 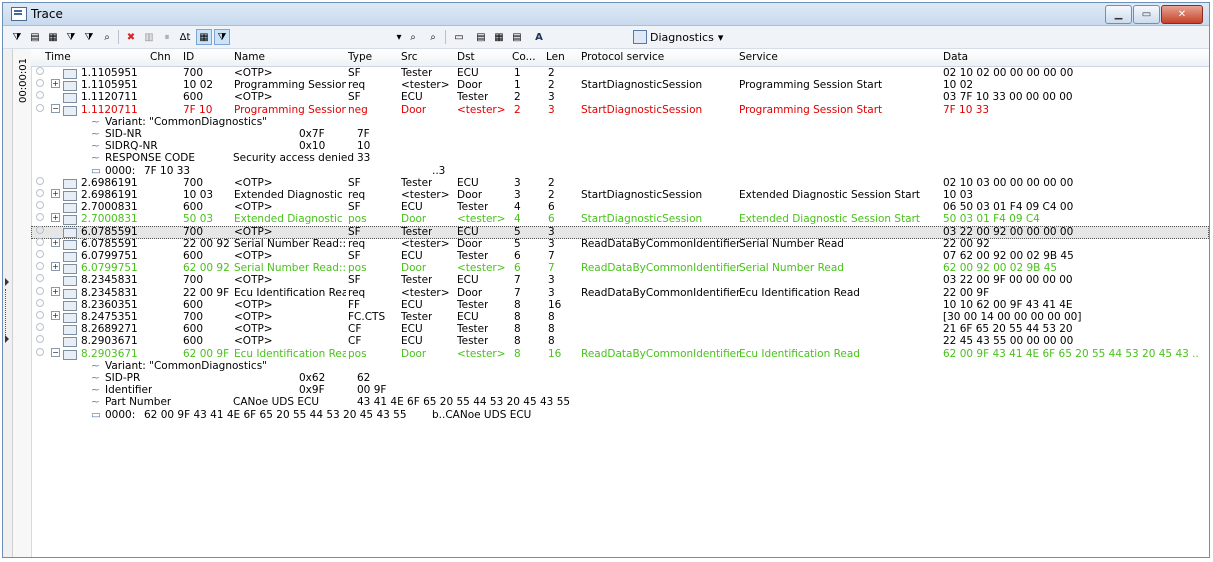 What do you see at coordinates (95, 378) in the screenshot?
I see `signal-wave-icon: ∼` at bounding box center [95, 378].